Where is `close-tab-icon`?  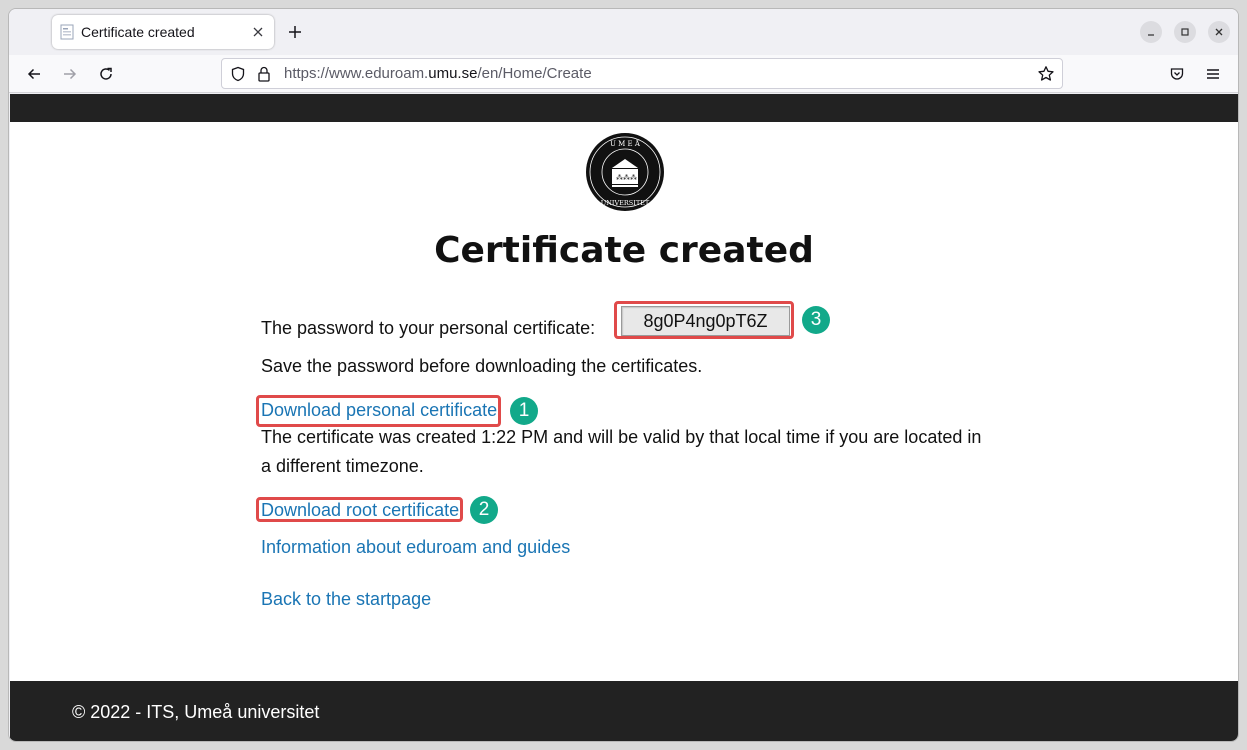
close-tab-icon is located at coordinates (258, 32).